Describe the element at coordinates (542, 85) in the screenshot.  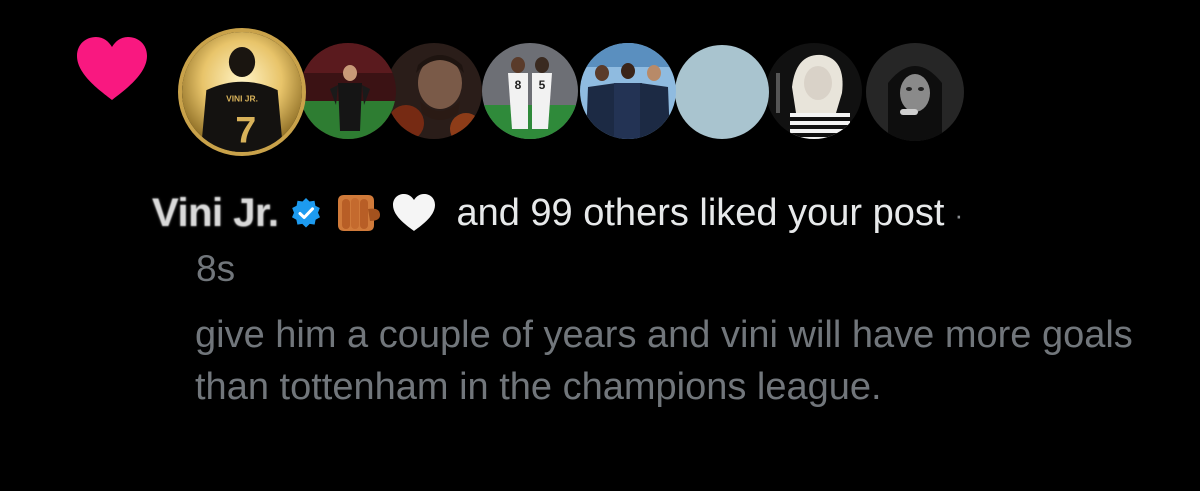
I see `player-number: 5` at that location.